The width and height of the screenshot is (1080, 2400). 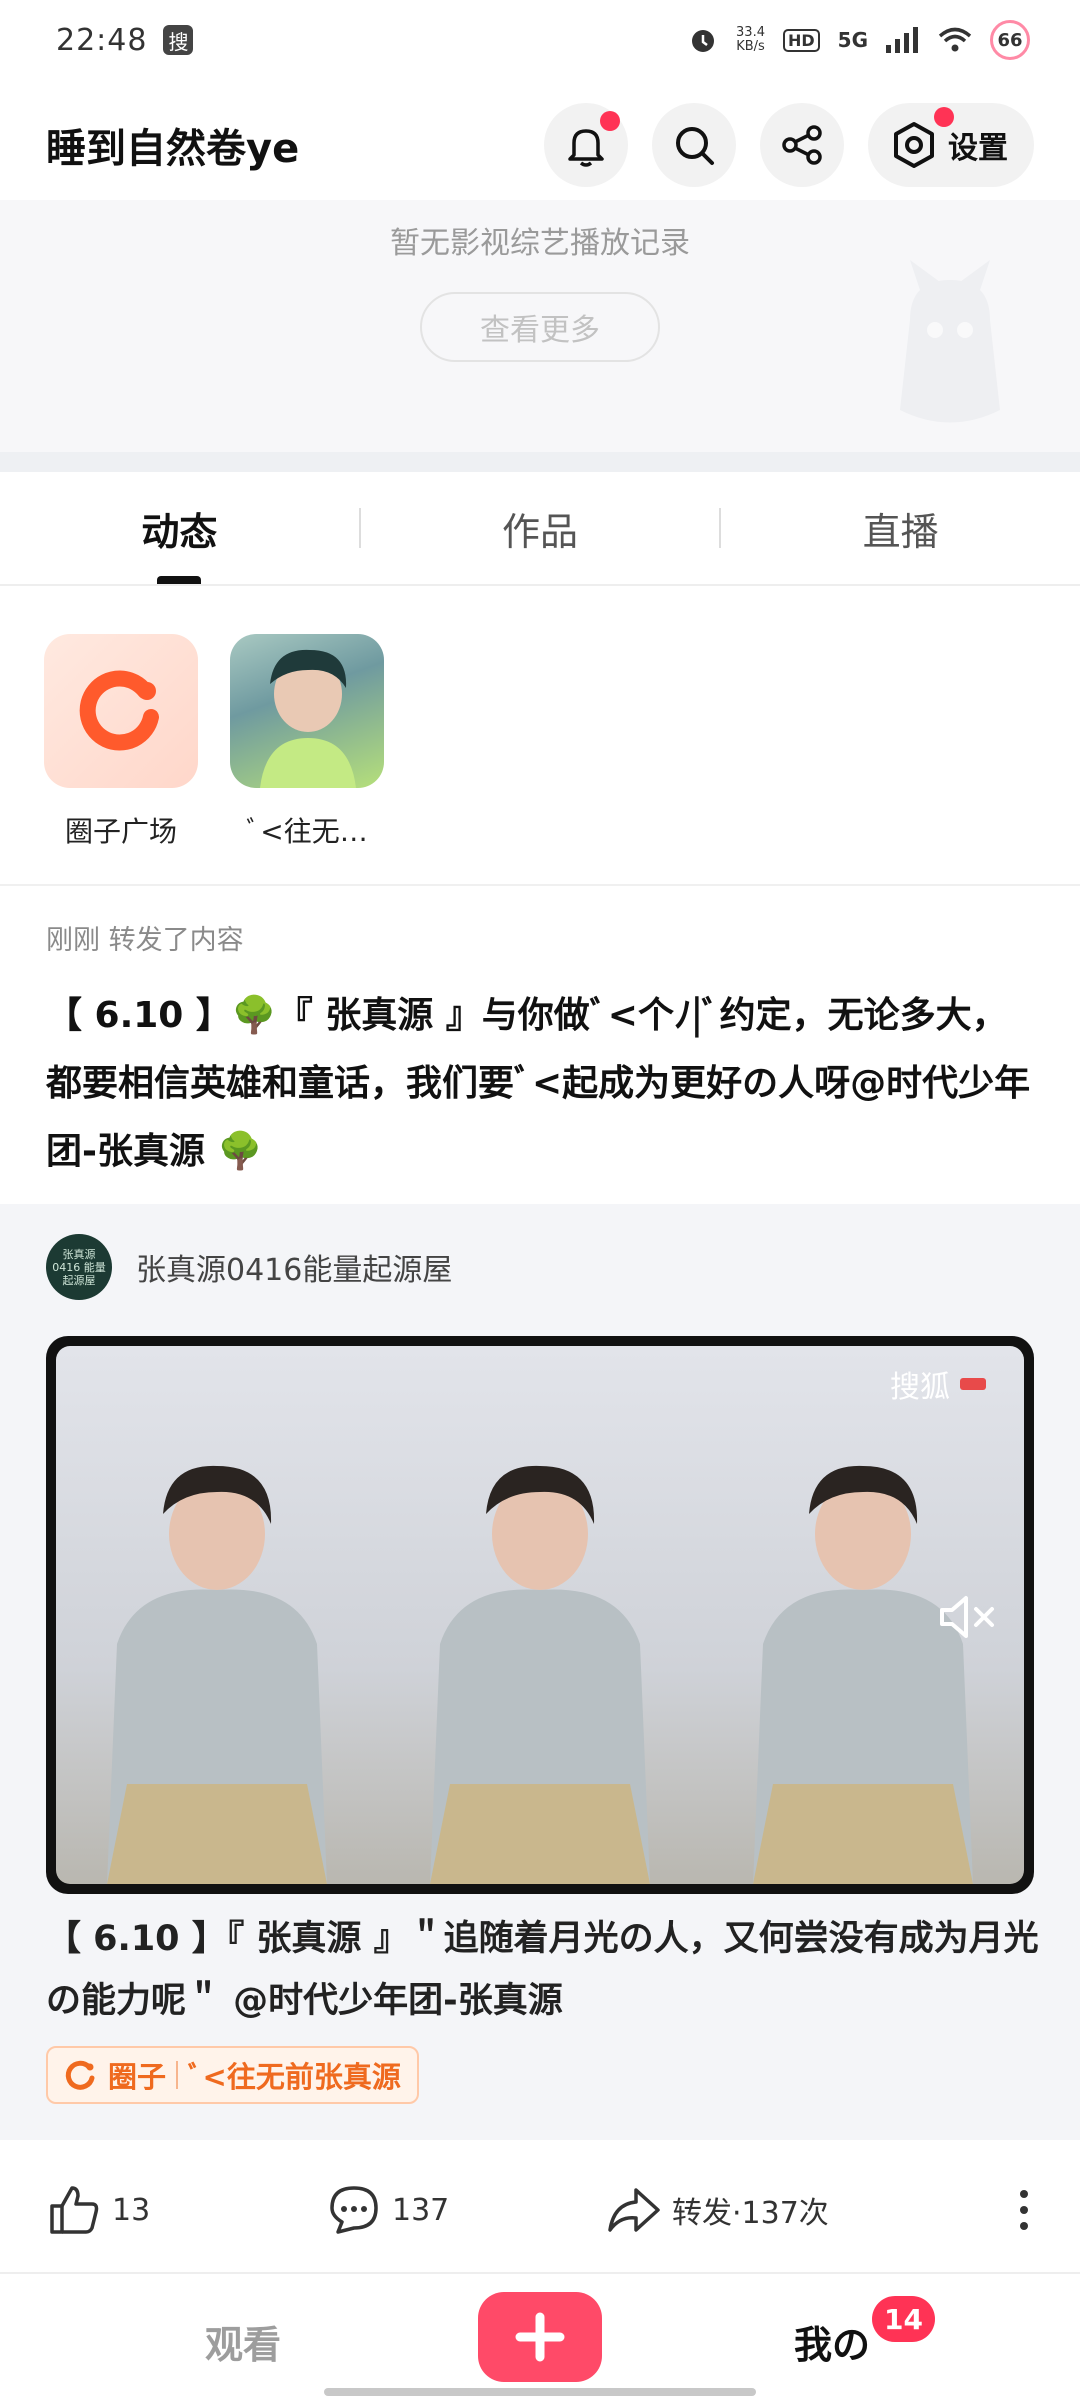 I want to click on forward-count: 转发·137次, so click(x=750, y=2213).